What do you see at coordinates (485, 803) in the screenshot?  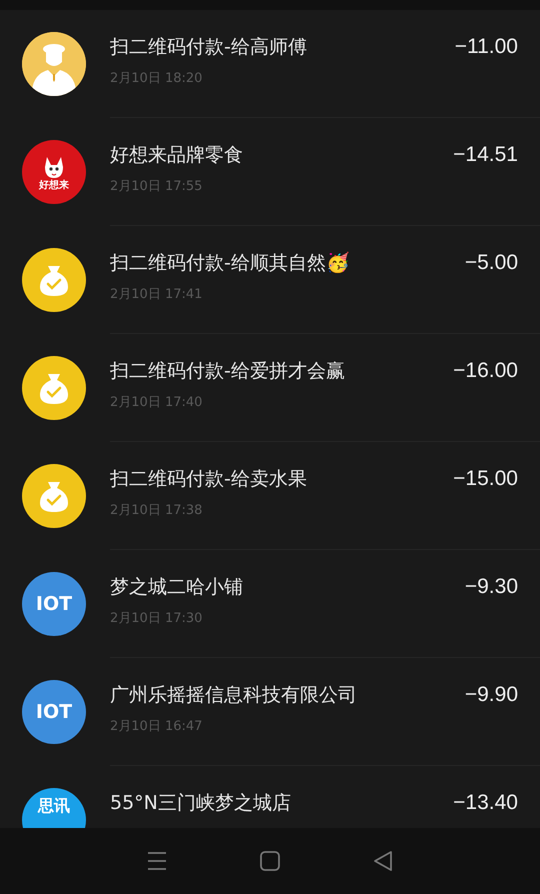 I see `transaction-amount: −13.40` at bounding box center [485, 803].